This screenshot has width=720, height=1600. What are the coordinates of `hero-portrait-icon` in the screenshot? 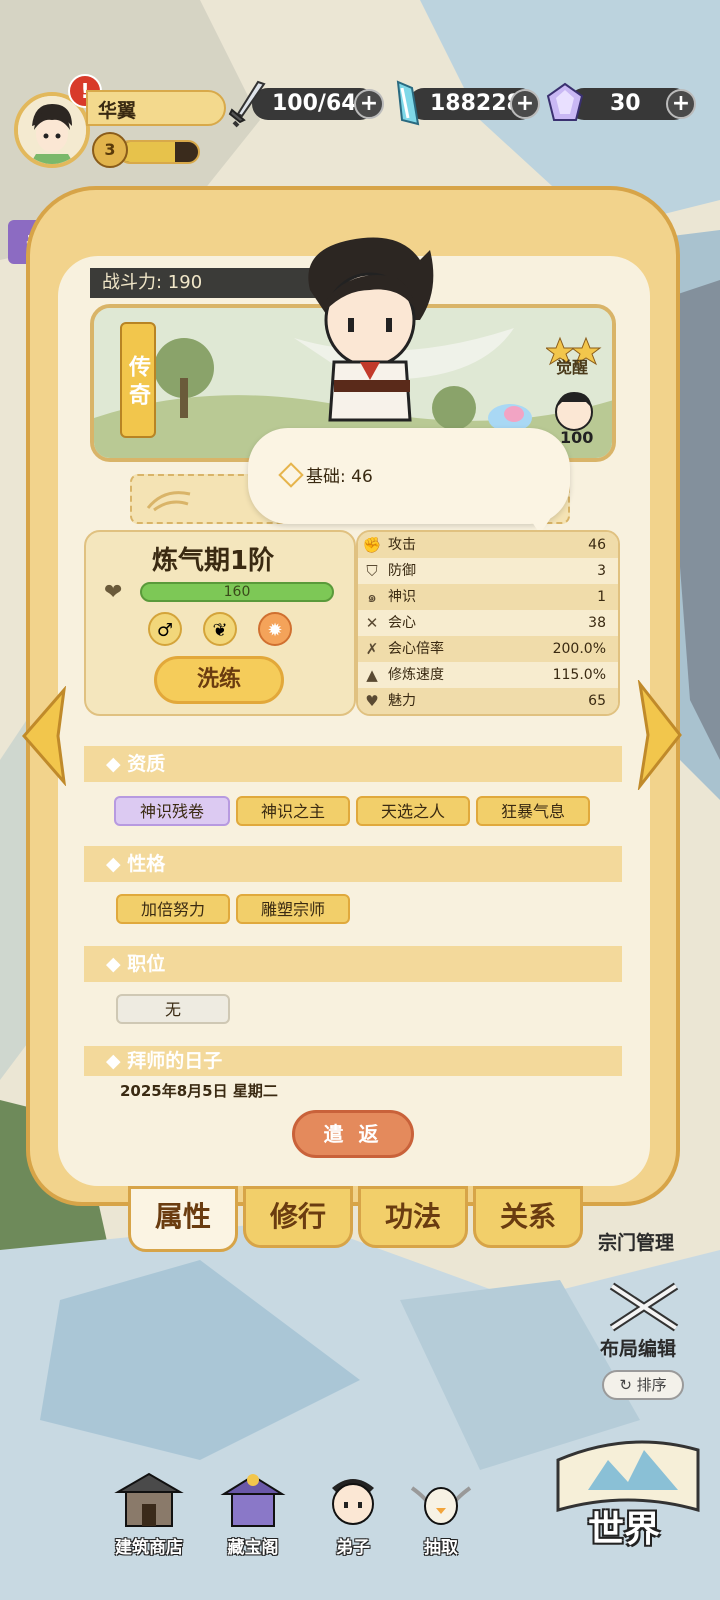 It's located at (52, 130).